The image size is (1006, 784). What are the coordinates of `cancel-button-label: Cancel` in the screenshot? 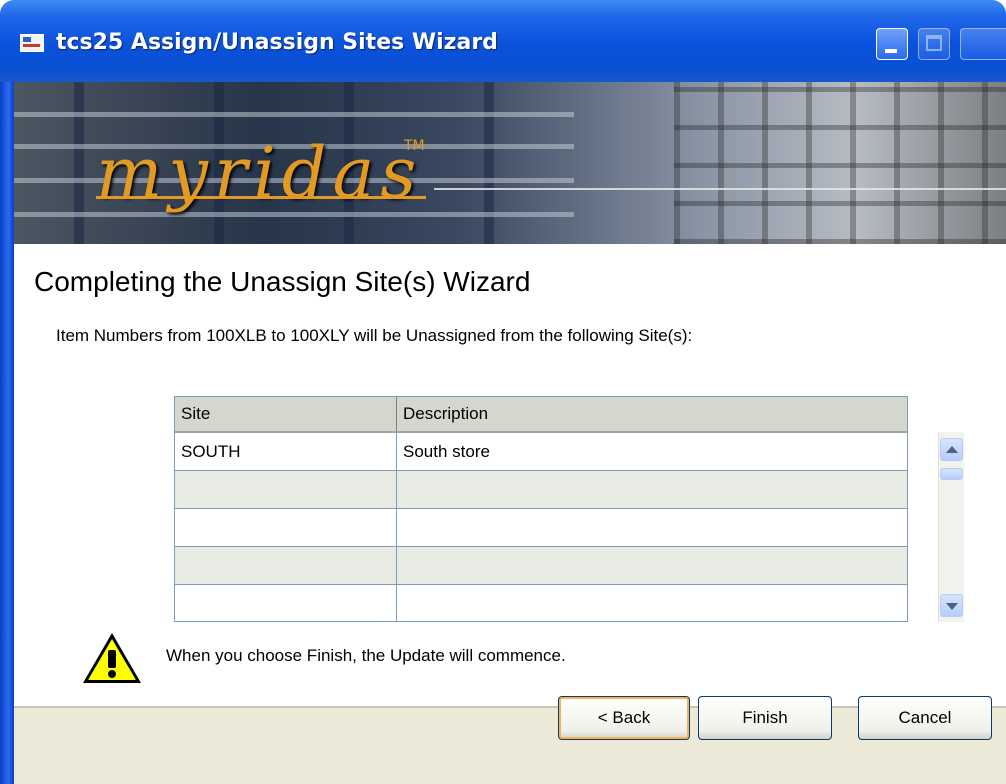 It's located at (925, 717).